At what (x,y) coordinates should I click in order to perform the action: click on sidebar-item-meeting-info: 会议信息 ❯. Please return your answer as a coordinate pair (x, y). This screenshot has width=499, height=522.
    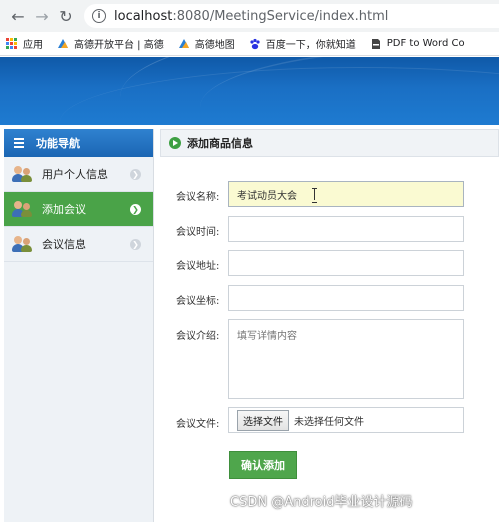
    Looking at the image, I should click on (78, 244).